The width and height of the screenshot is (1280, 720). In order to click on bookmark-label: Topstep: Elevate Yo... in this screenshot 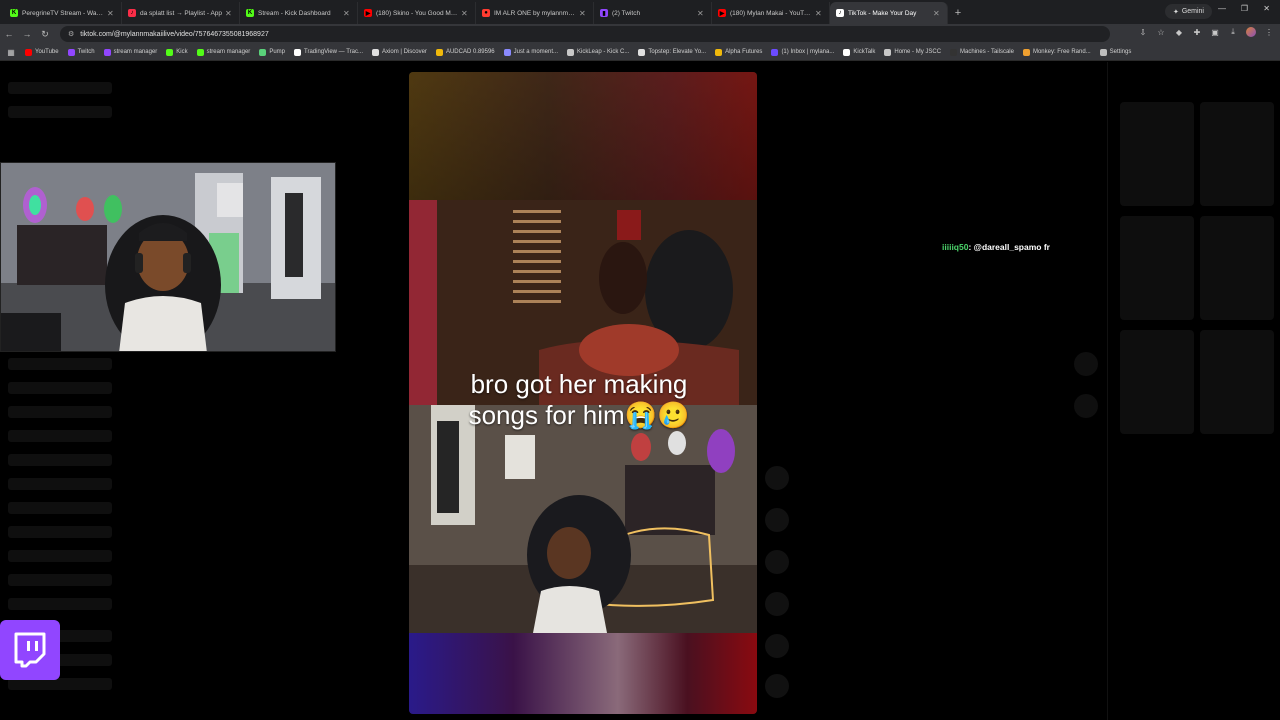, I will do `click(677, 52)`.